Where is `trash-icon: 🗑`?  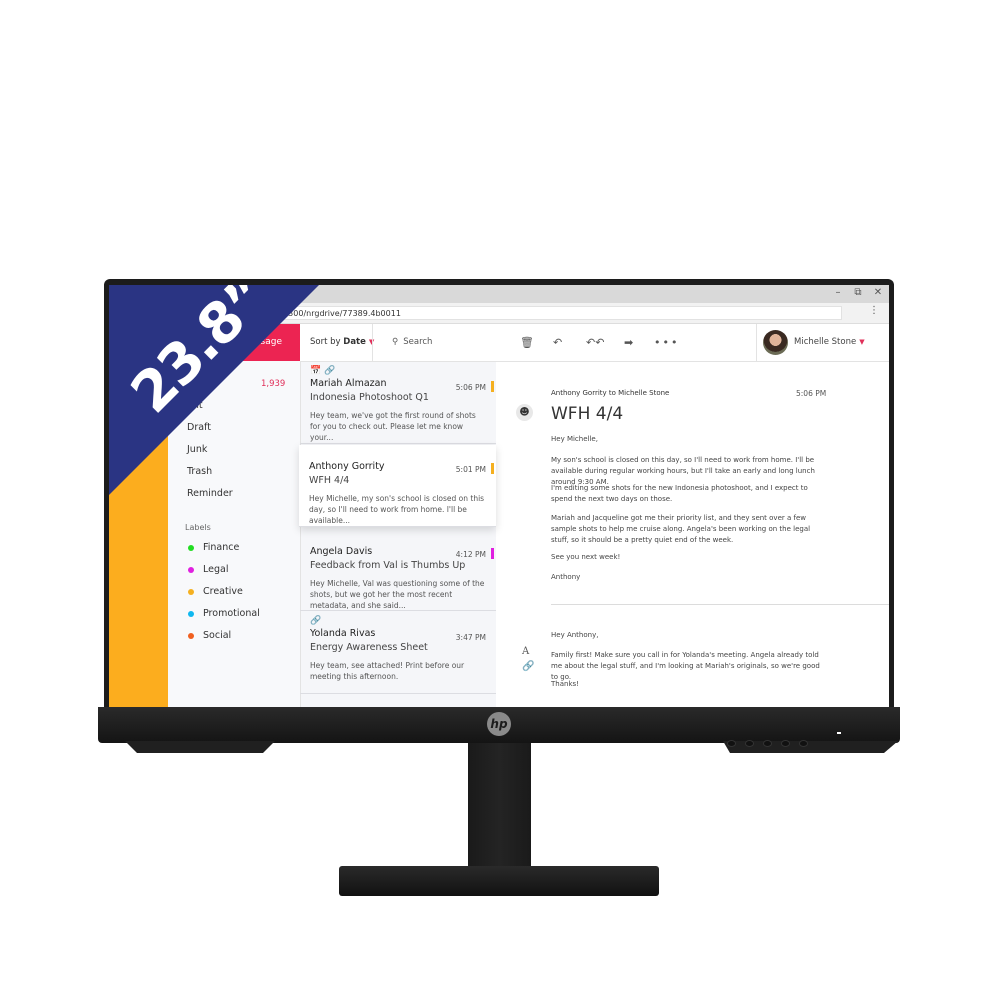 trash-icon: 🗑 is located at coordinates (527, 342).